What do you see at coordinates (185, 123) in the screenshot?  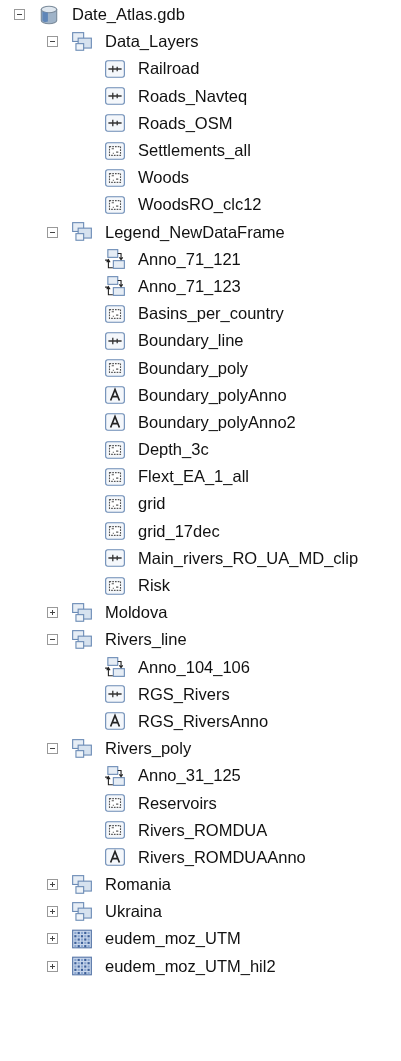 I see `tree-item-label: Roads_OSM` at bounding box center [185, 123].